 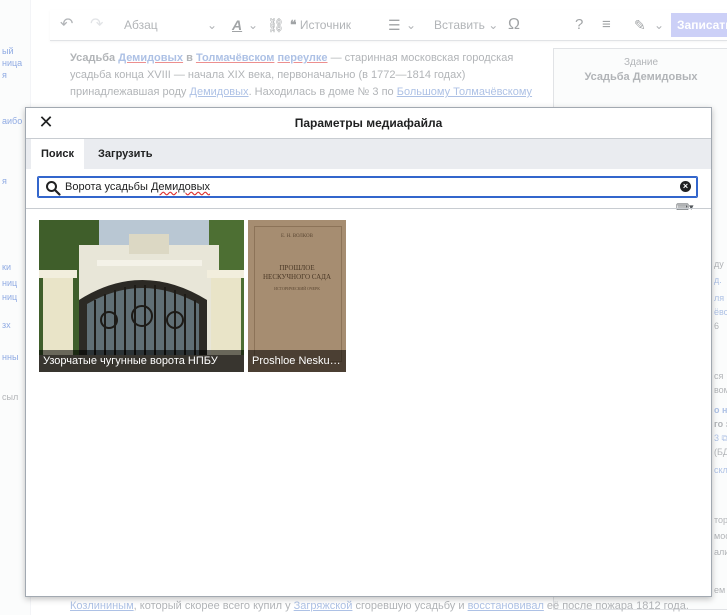 I want to click on book-title-line: ПРОШЛОЕ, so click(x=297, y=268).